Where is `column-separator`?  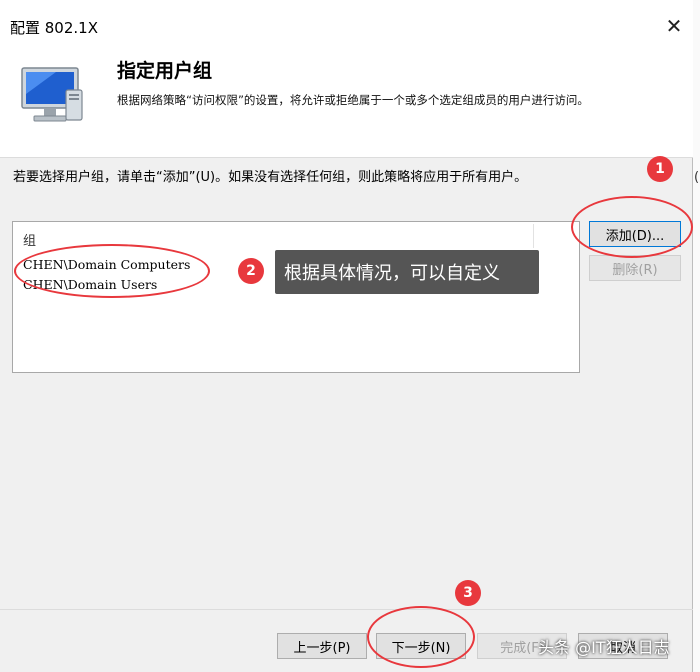 column-separator is located at coordinates (533, 236).